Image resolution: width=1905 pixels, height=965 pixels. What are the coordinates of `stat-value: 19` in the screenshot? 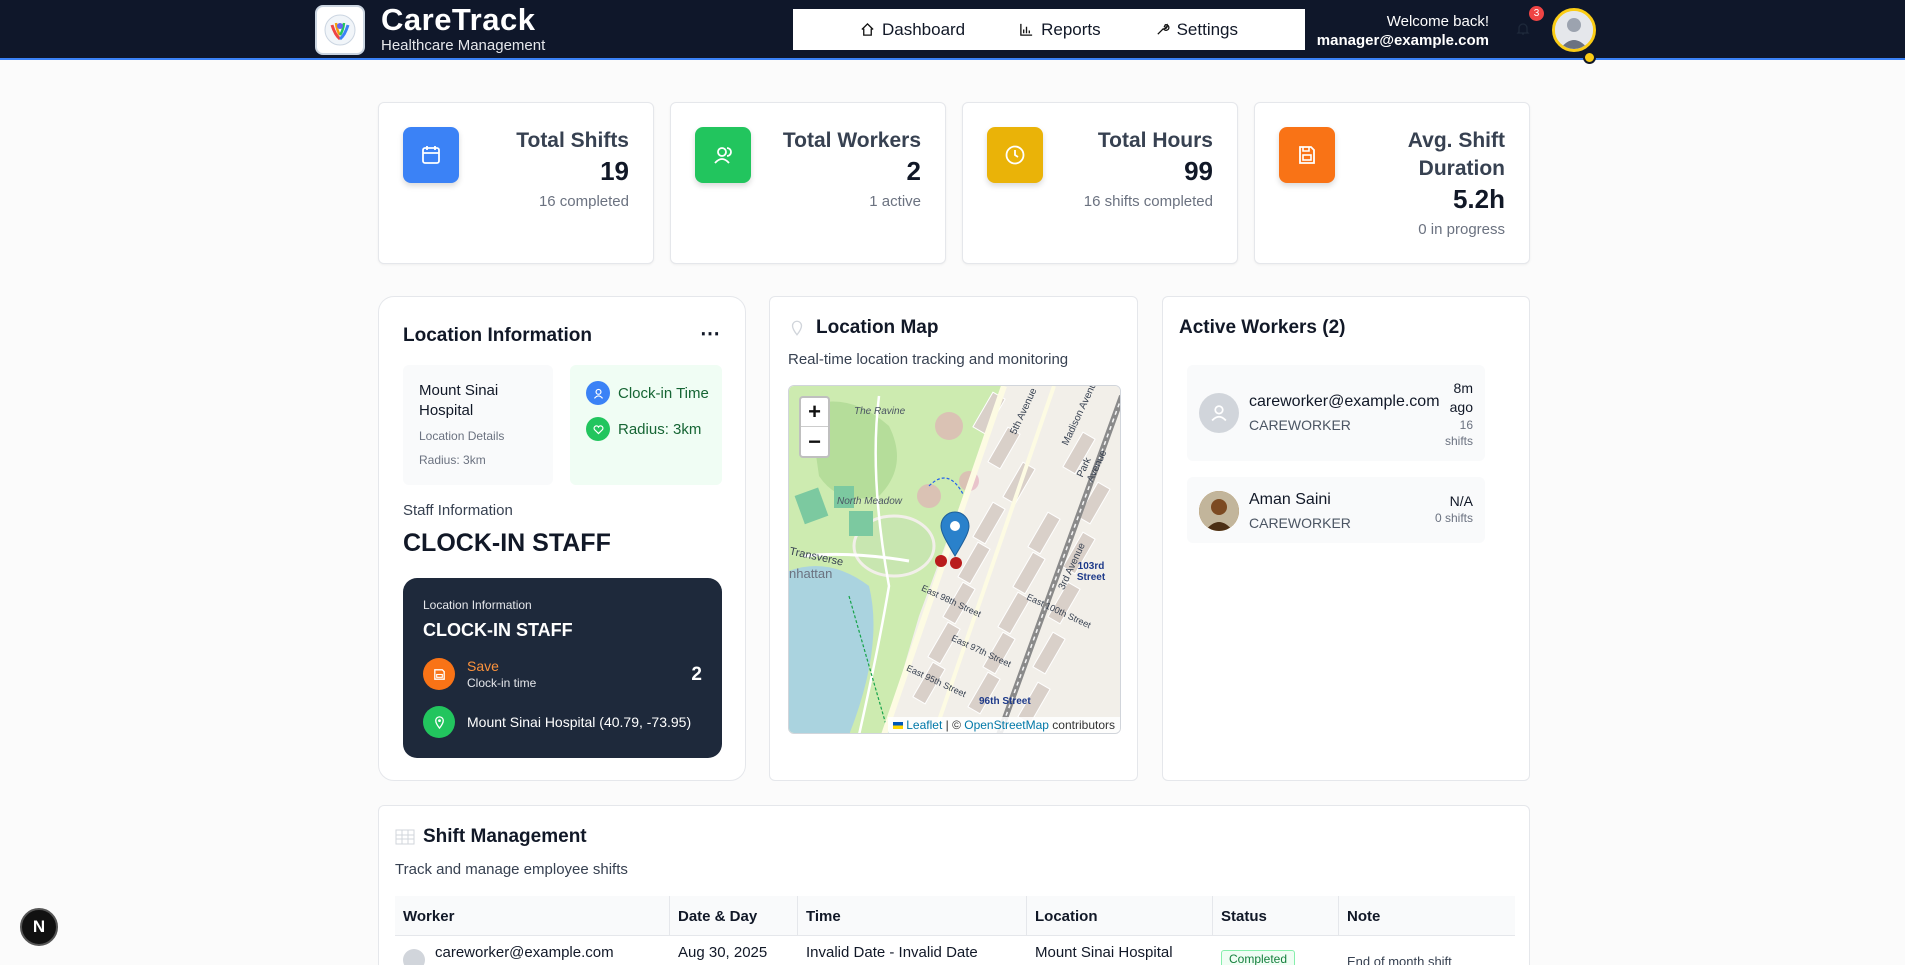 It's located at (614, 171).